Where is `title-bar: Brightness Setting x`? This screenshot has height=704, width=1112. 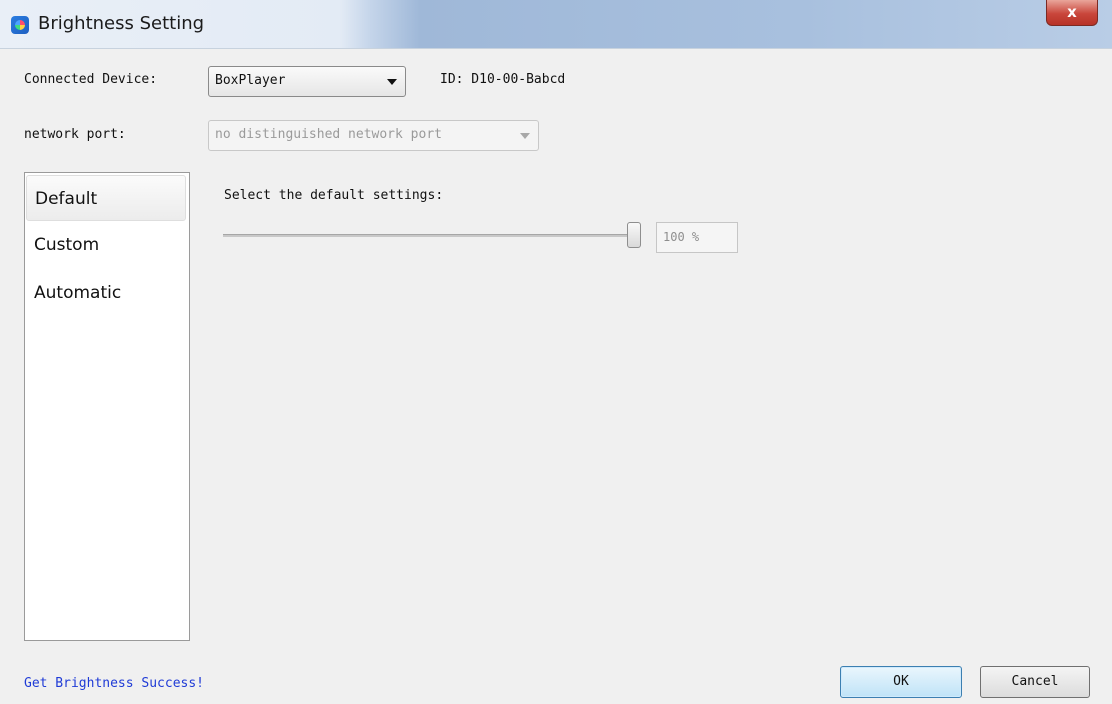
title-bar: Brightness Setting x is located at coordinates (556, 24).